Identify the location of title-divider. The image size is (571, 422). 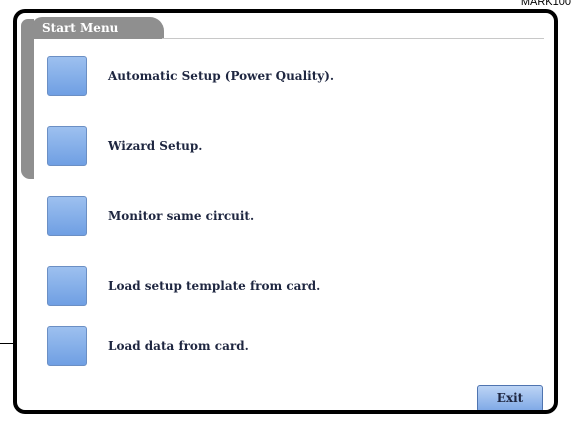
(353, 38).